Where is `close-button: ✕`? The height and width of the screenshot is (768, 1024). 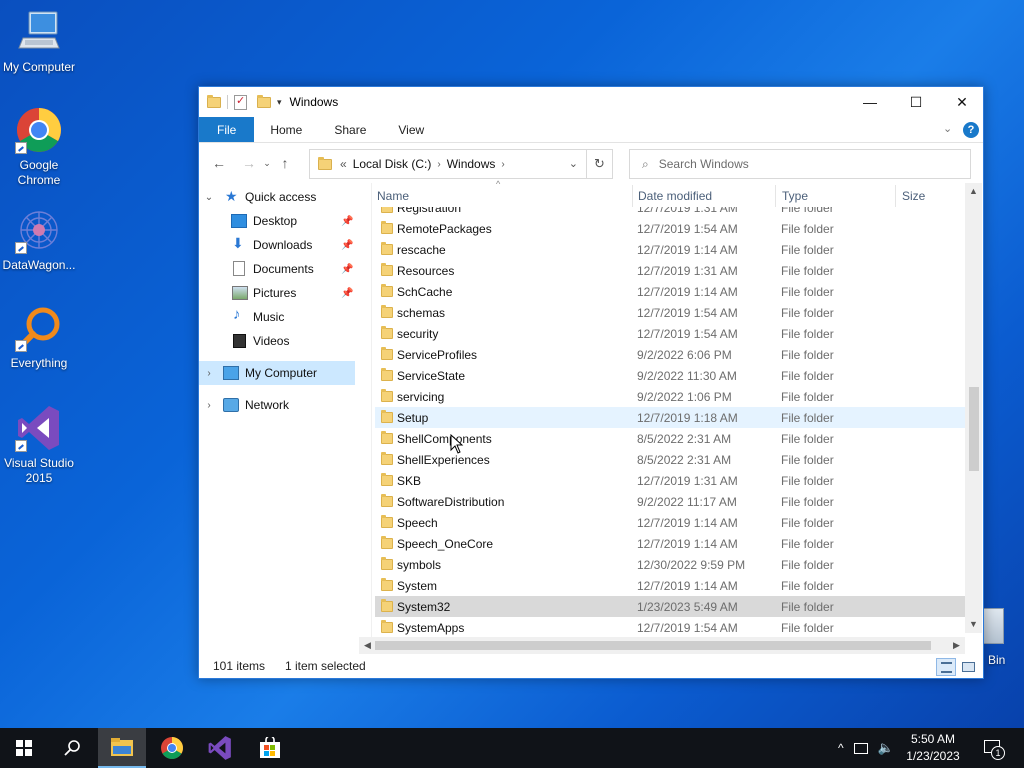 close-button: ✕ is located at coordinates (962, 102).